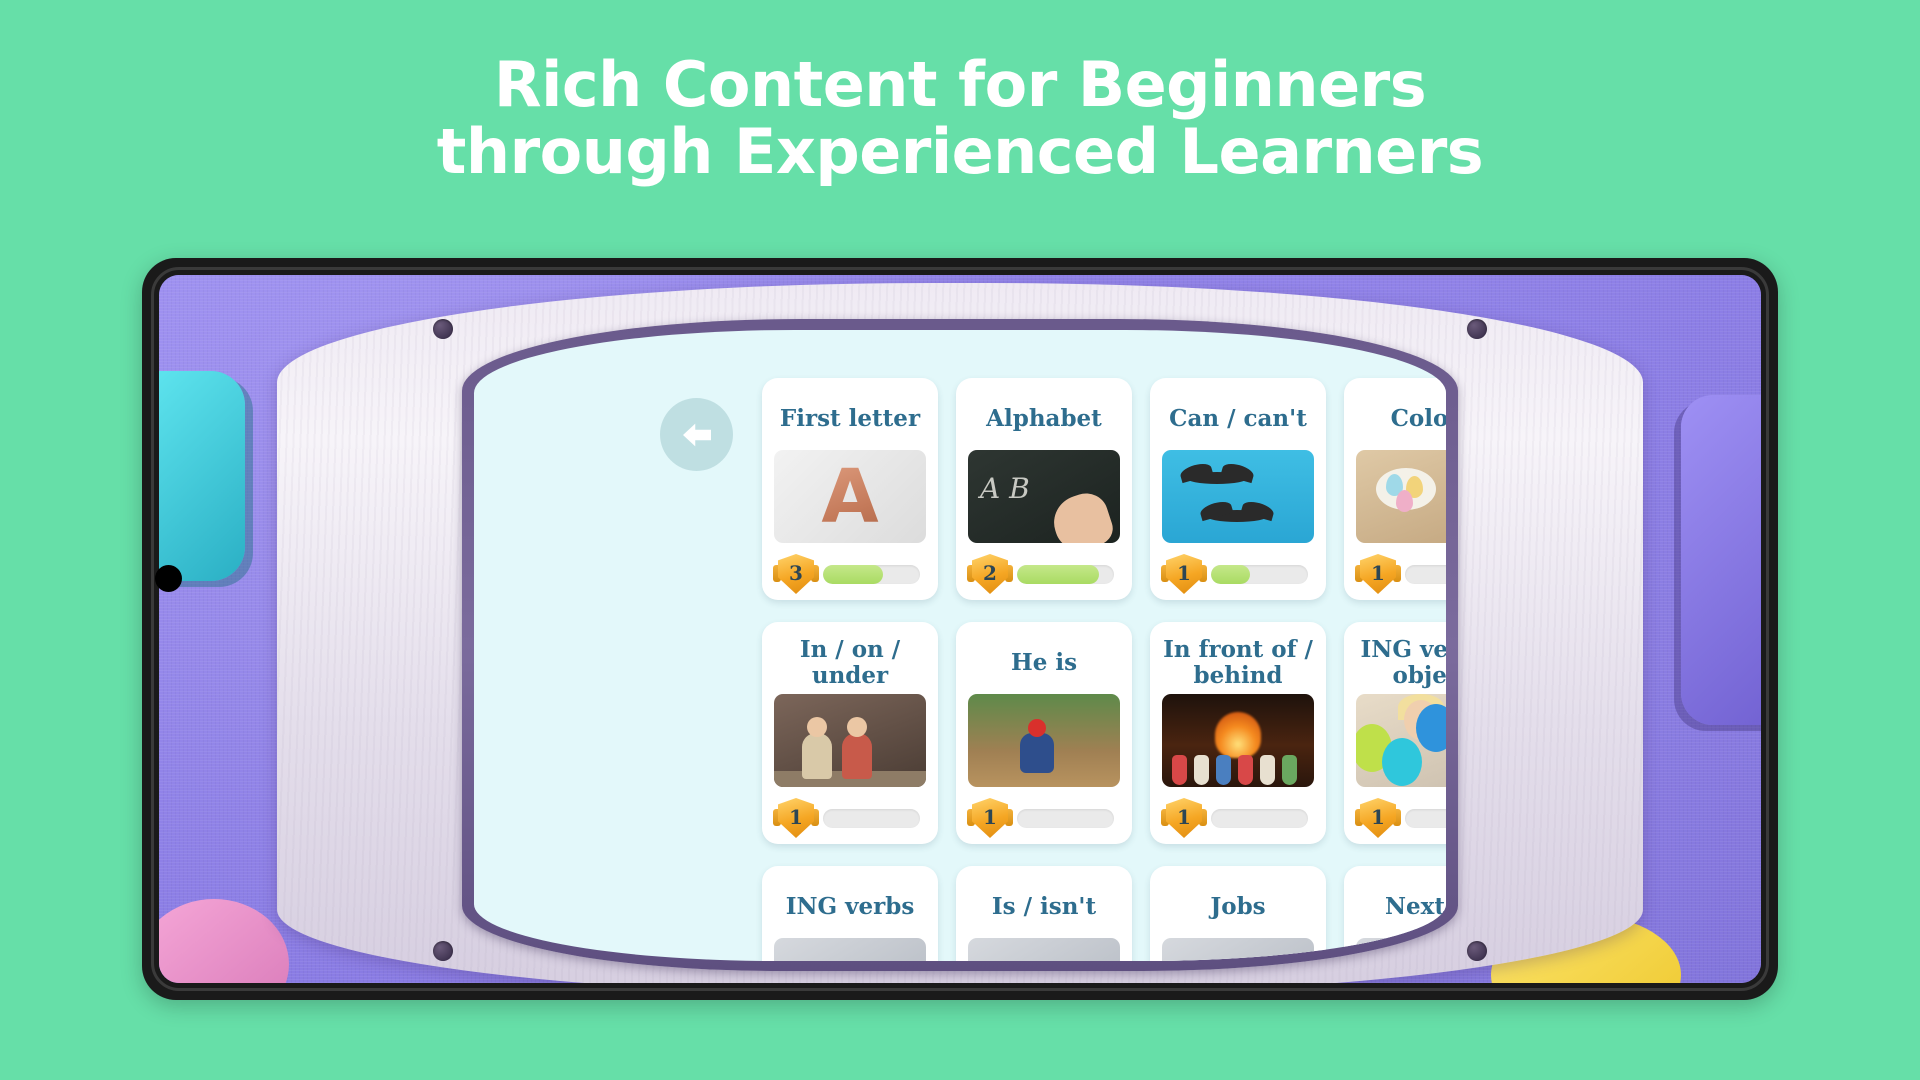 This screenshot has width=1920, height=1080. I want to click on level-badge-number: 3, so click(796, 572).